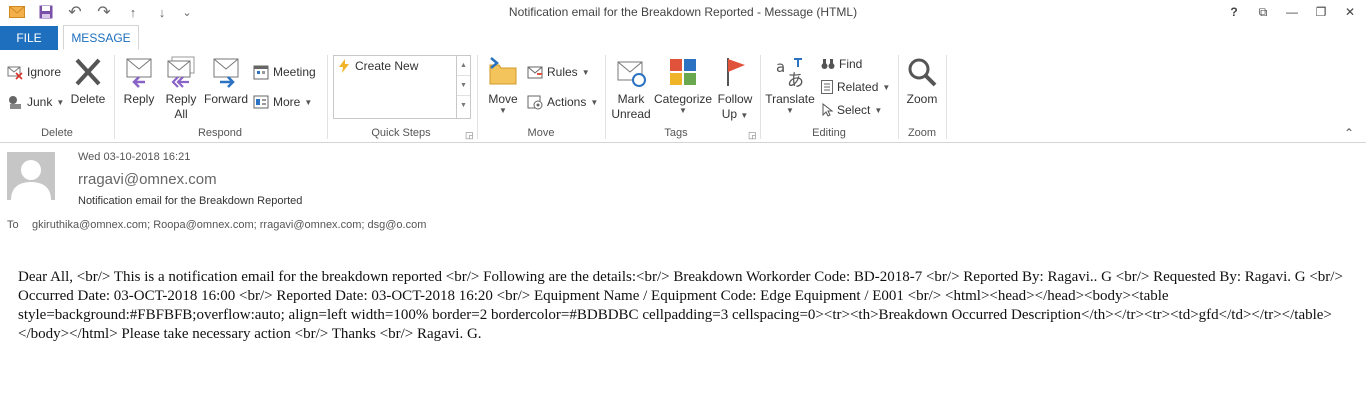 The image size is (1366, 420). What do you see at coordinates (828, 64) in the screenshot?
I see `binoculars-icon` at bounding box center [828, 64].